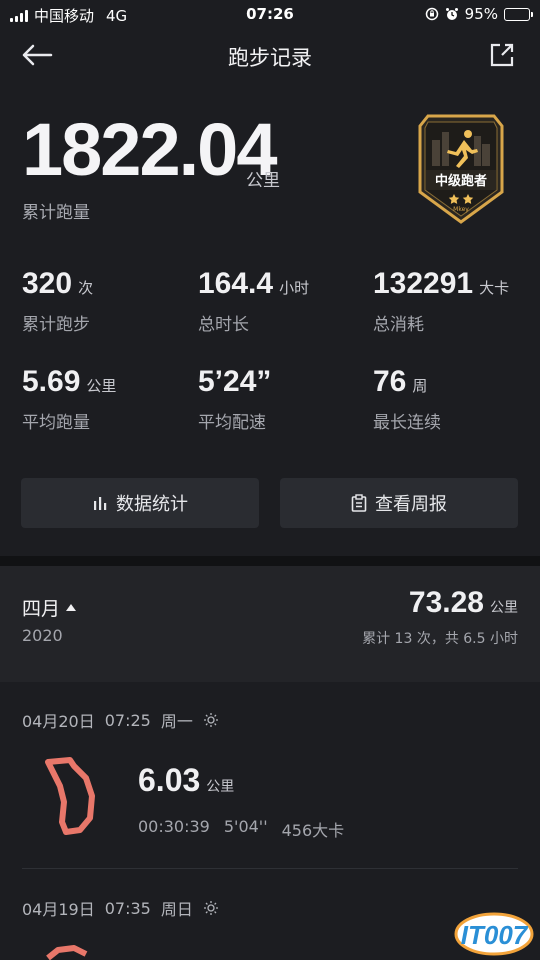 Image resolution: width=540 pixels, height=960 pixels. Describe the element at coordinates (461, 209) in the screenshot. I see `badge-sub: Mkey` at that location.